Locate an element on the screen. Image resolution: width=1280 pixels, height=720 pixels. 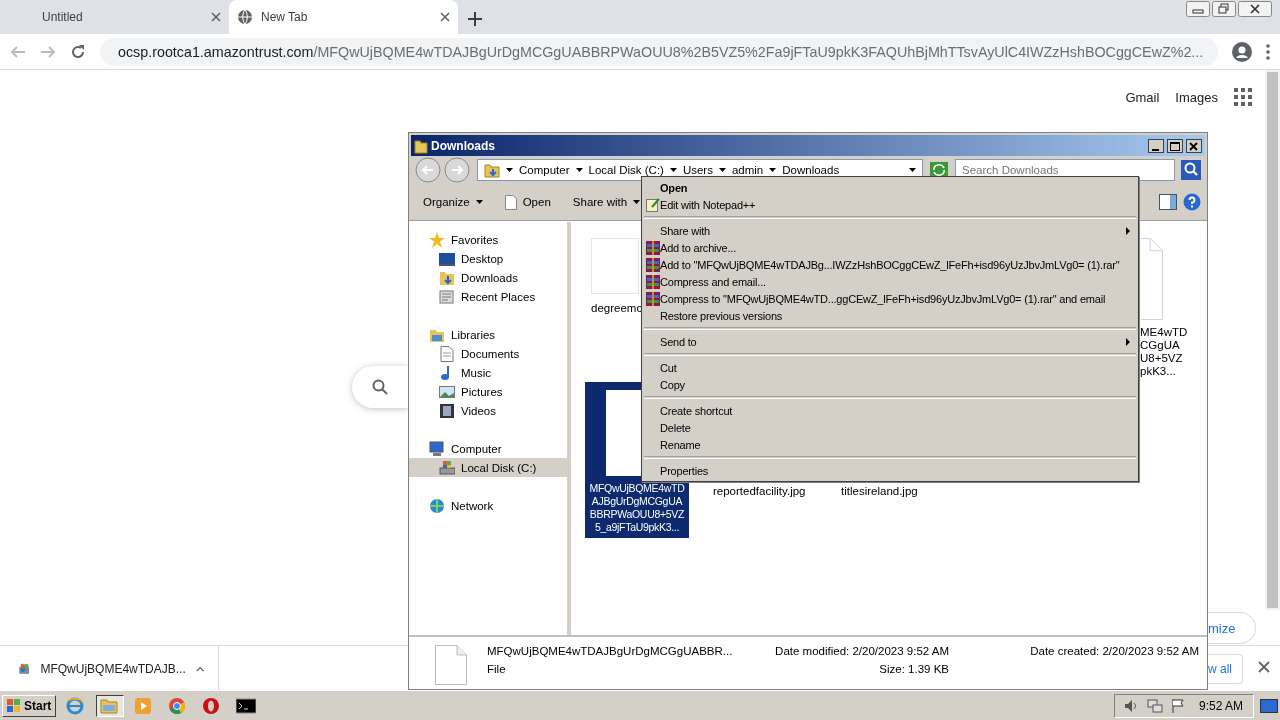
scrollbar is located at coordinates (1272, 340).